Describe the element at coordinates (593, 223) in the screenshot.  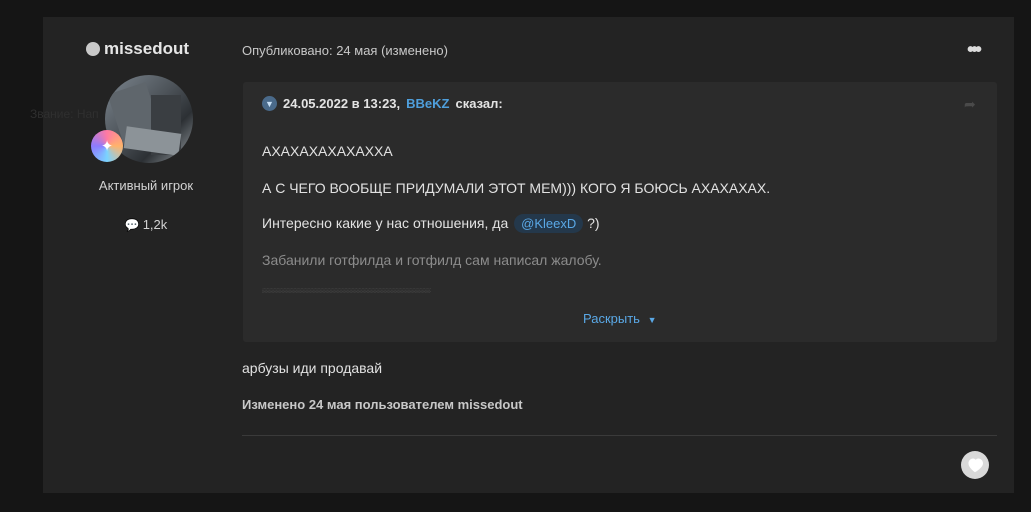
I see `quote-line-3-suffix: ?)` at that location.